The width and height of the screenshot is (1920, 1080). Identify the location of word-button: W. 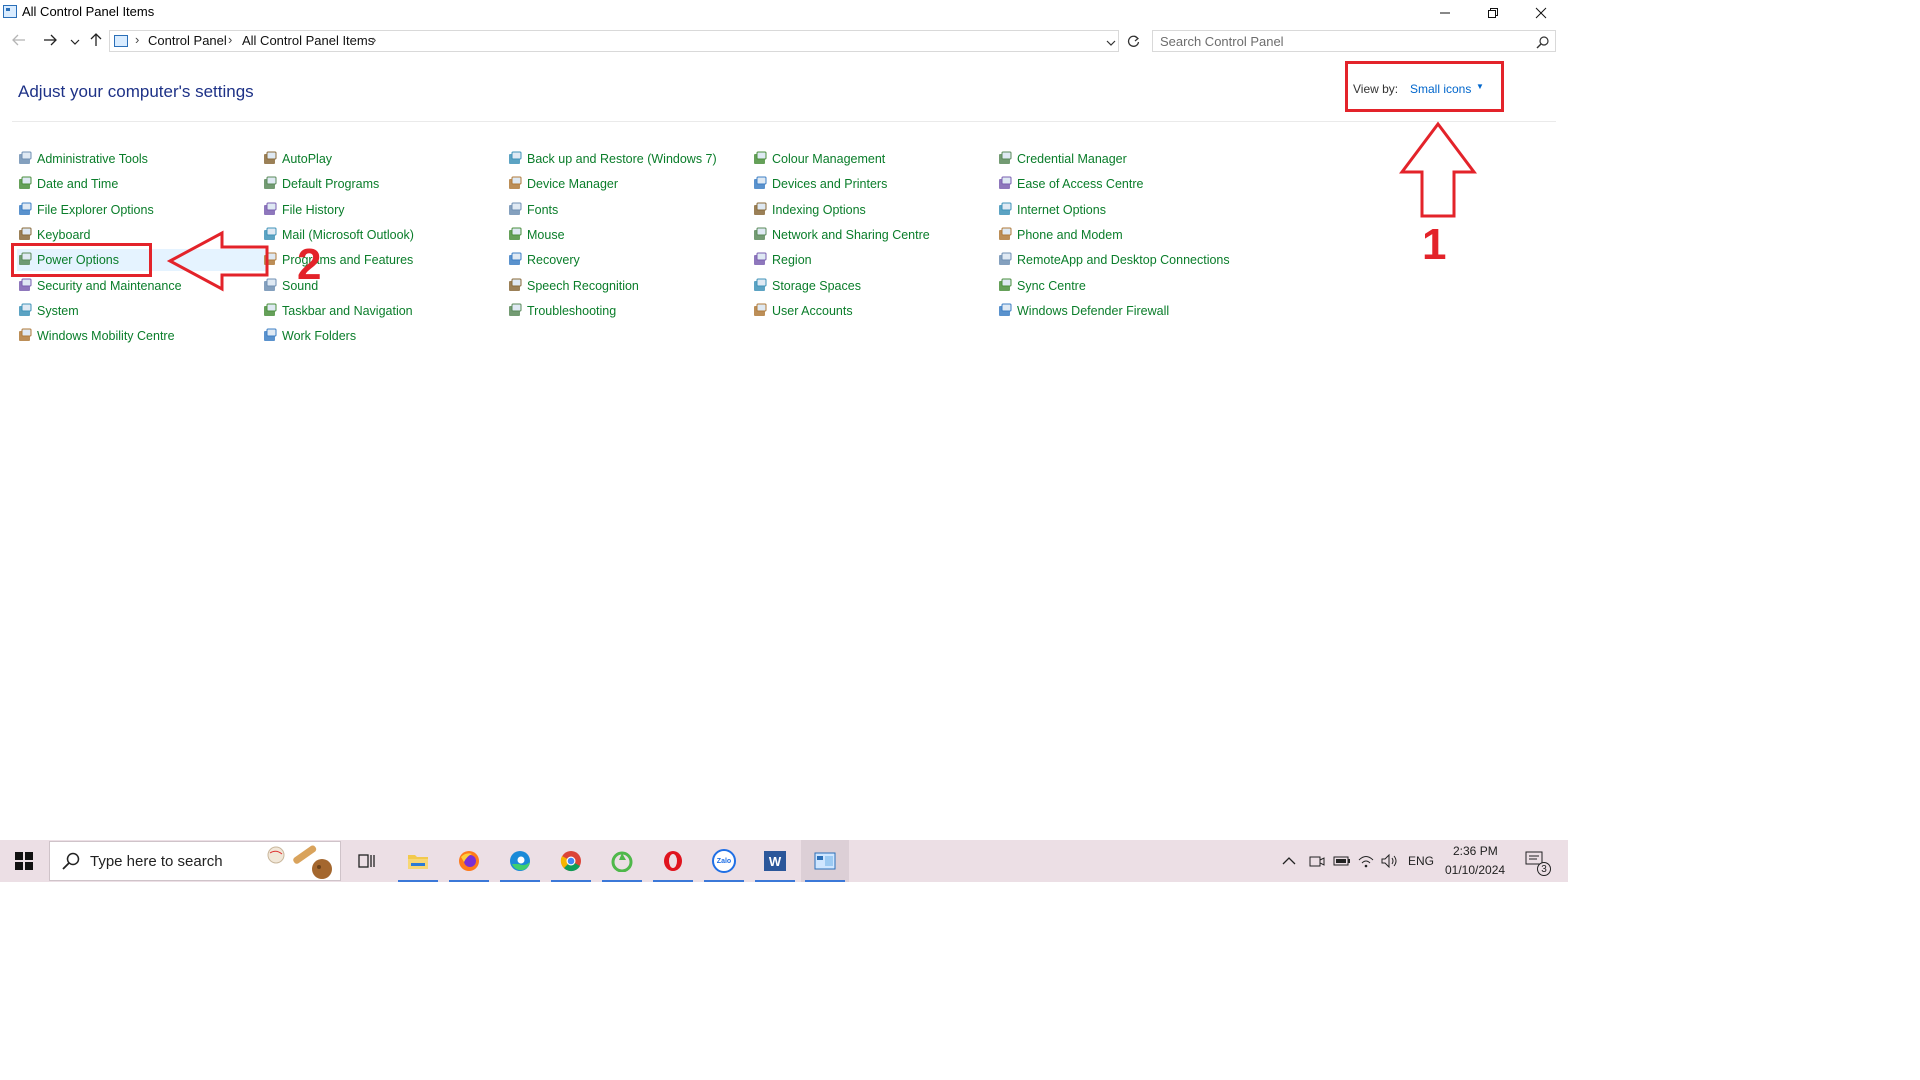
(775, 861).